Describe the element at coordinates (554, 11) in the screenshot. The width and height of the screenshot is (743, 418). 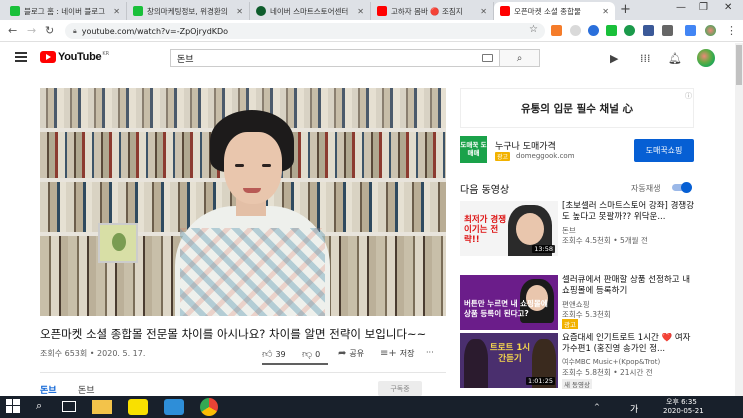
I see `tab-youtube-active: 오픈마켓 소셜 종합물 ✕` at that location.